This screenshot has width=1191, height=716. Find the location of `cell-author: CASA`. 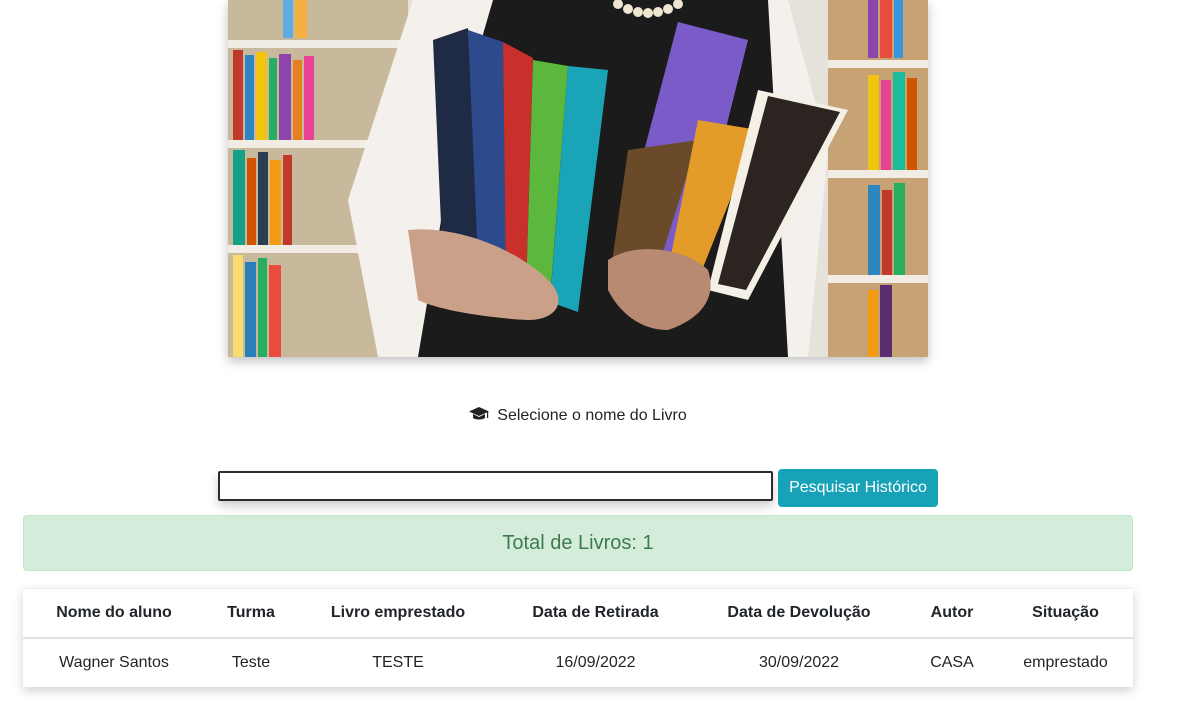

cell-author: CASA is located at coordinates (952, 662).